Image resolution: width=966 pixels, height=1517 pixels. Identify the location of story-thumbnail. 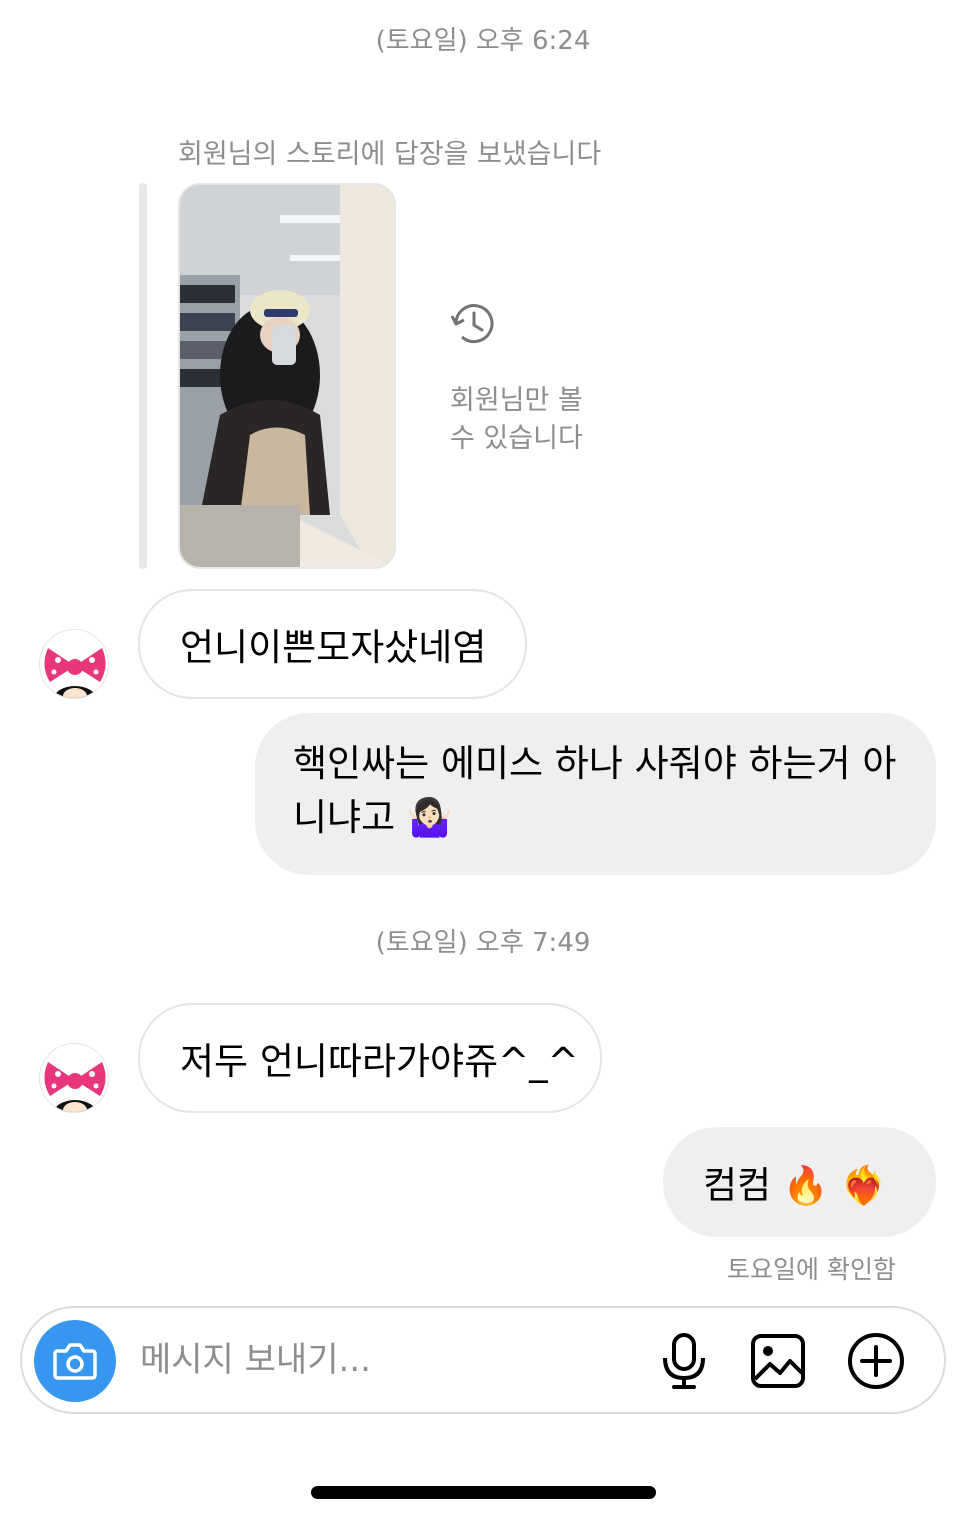
(287, 376).